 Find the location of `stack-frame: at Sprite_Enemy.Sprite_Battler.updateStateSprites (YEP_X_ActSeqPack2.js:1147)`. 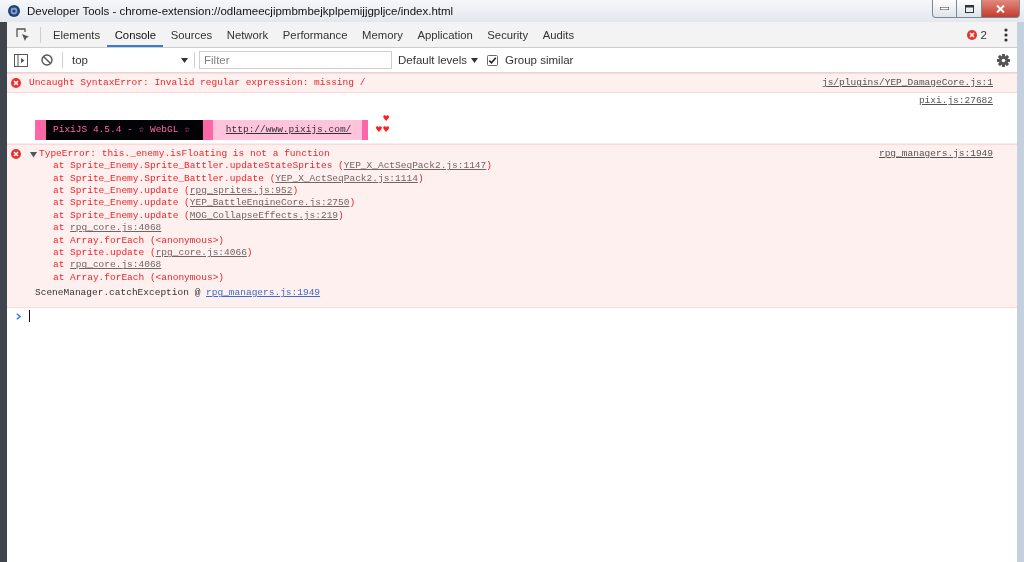

stack-frame: at Sprite_Enemy.Sprite_Battler.updateStateSprites (YEP_X_ActSeqPack2.js:1147) is located at coordinates (458, 166).